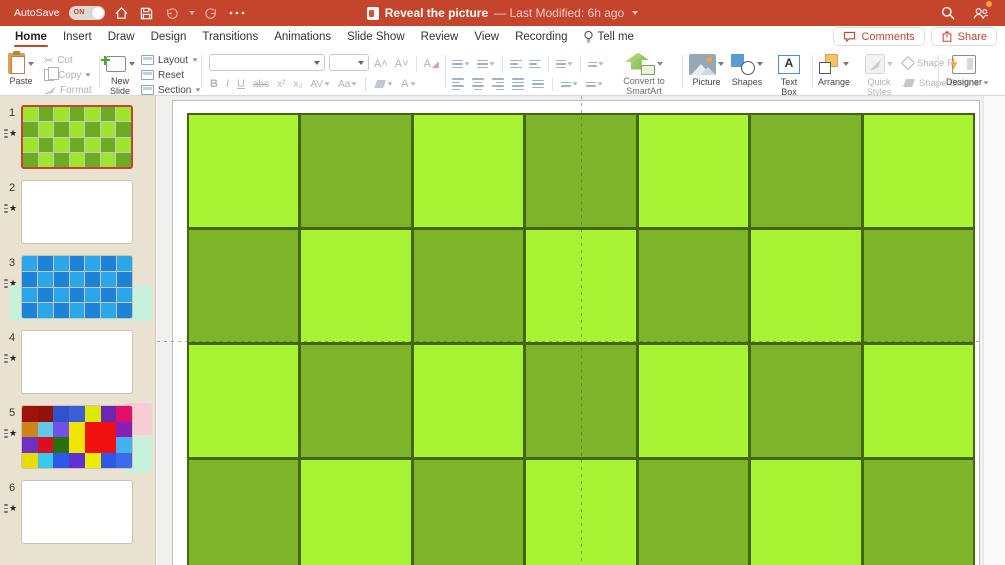  I want to click on subscript-button: x₂, so click(297, 84).